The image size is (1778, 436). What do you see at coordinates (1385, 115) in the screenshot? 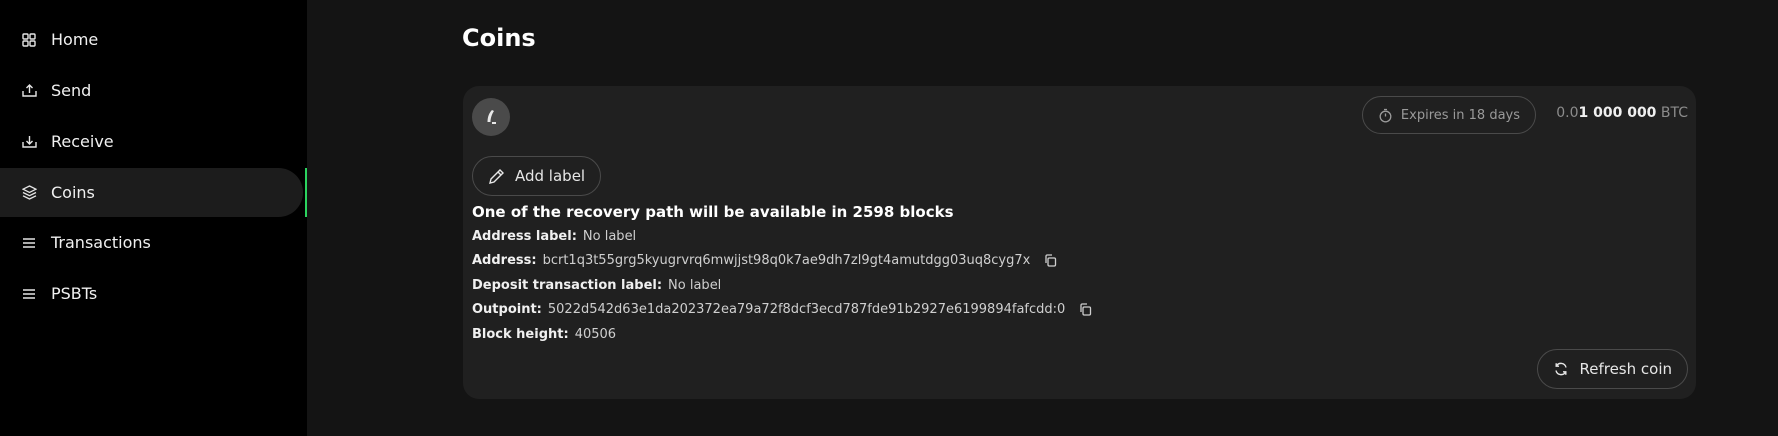
I see `timer-icon` at bounding box center [1385, 115].